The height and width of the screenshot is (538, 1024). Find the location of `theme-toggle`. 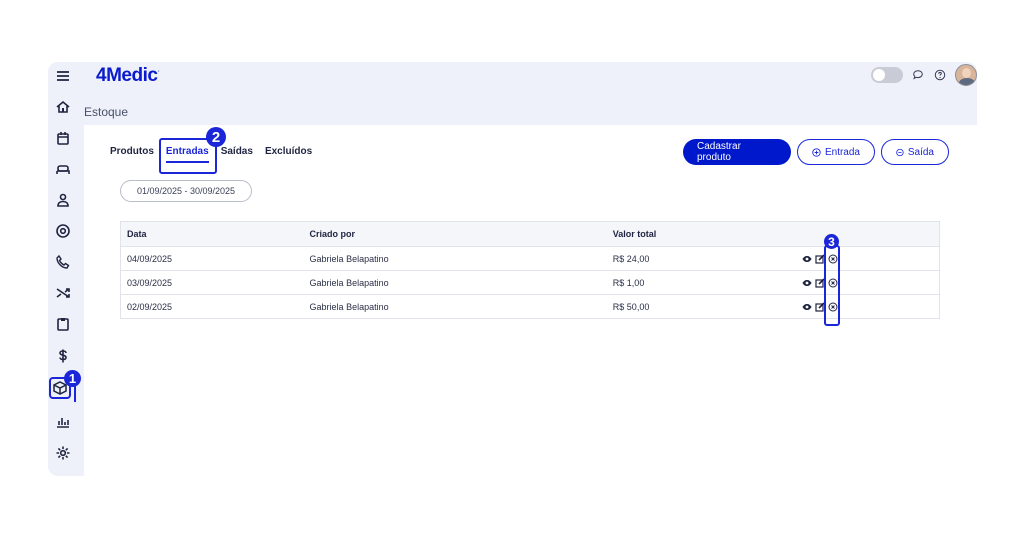

theme-toggle is located at coordinates (887, 75).